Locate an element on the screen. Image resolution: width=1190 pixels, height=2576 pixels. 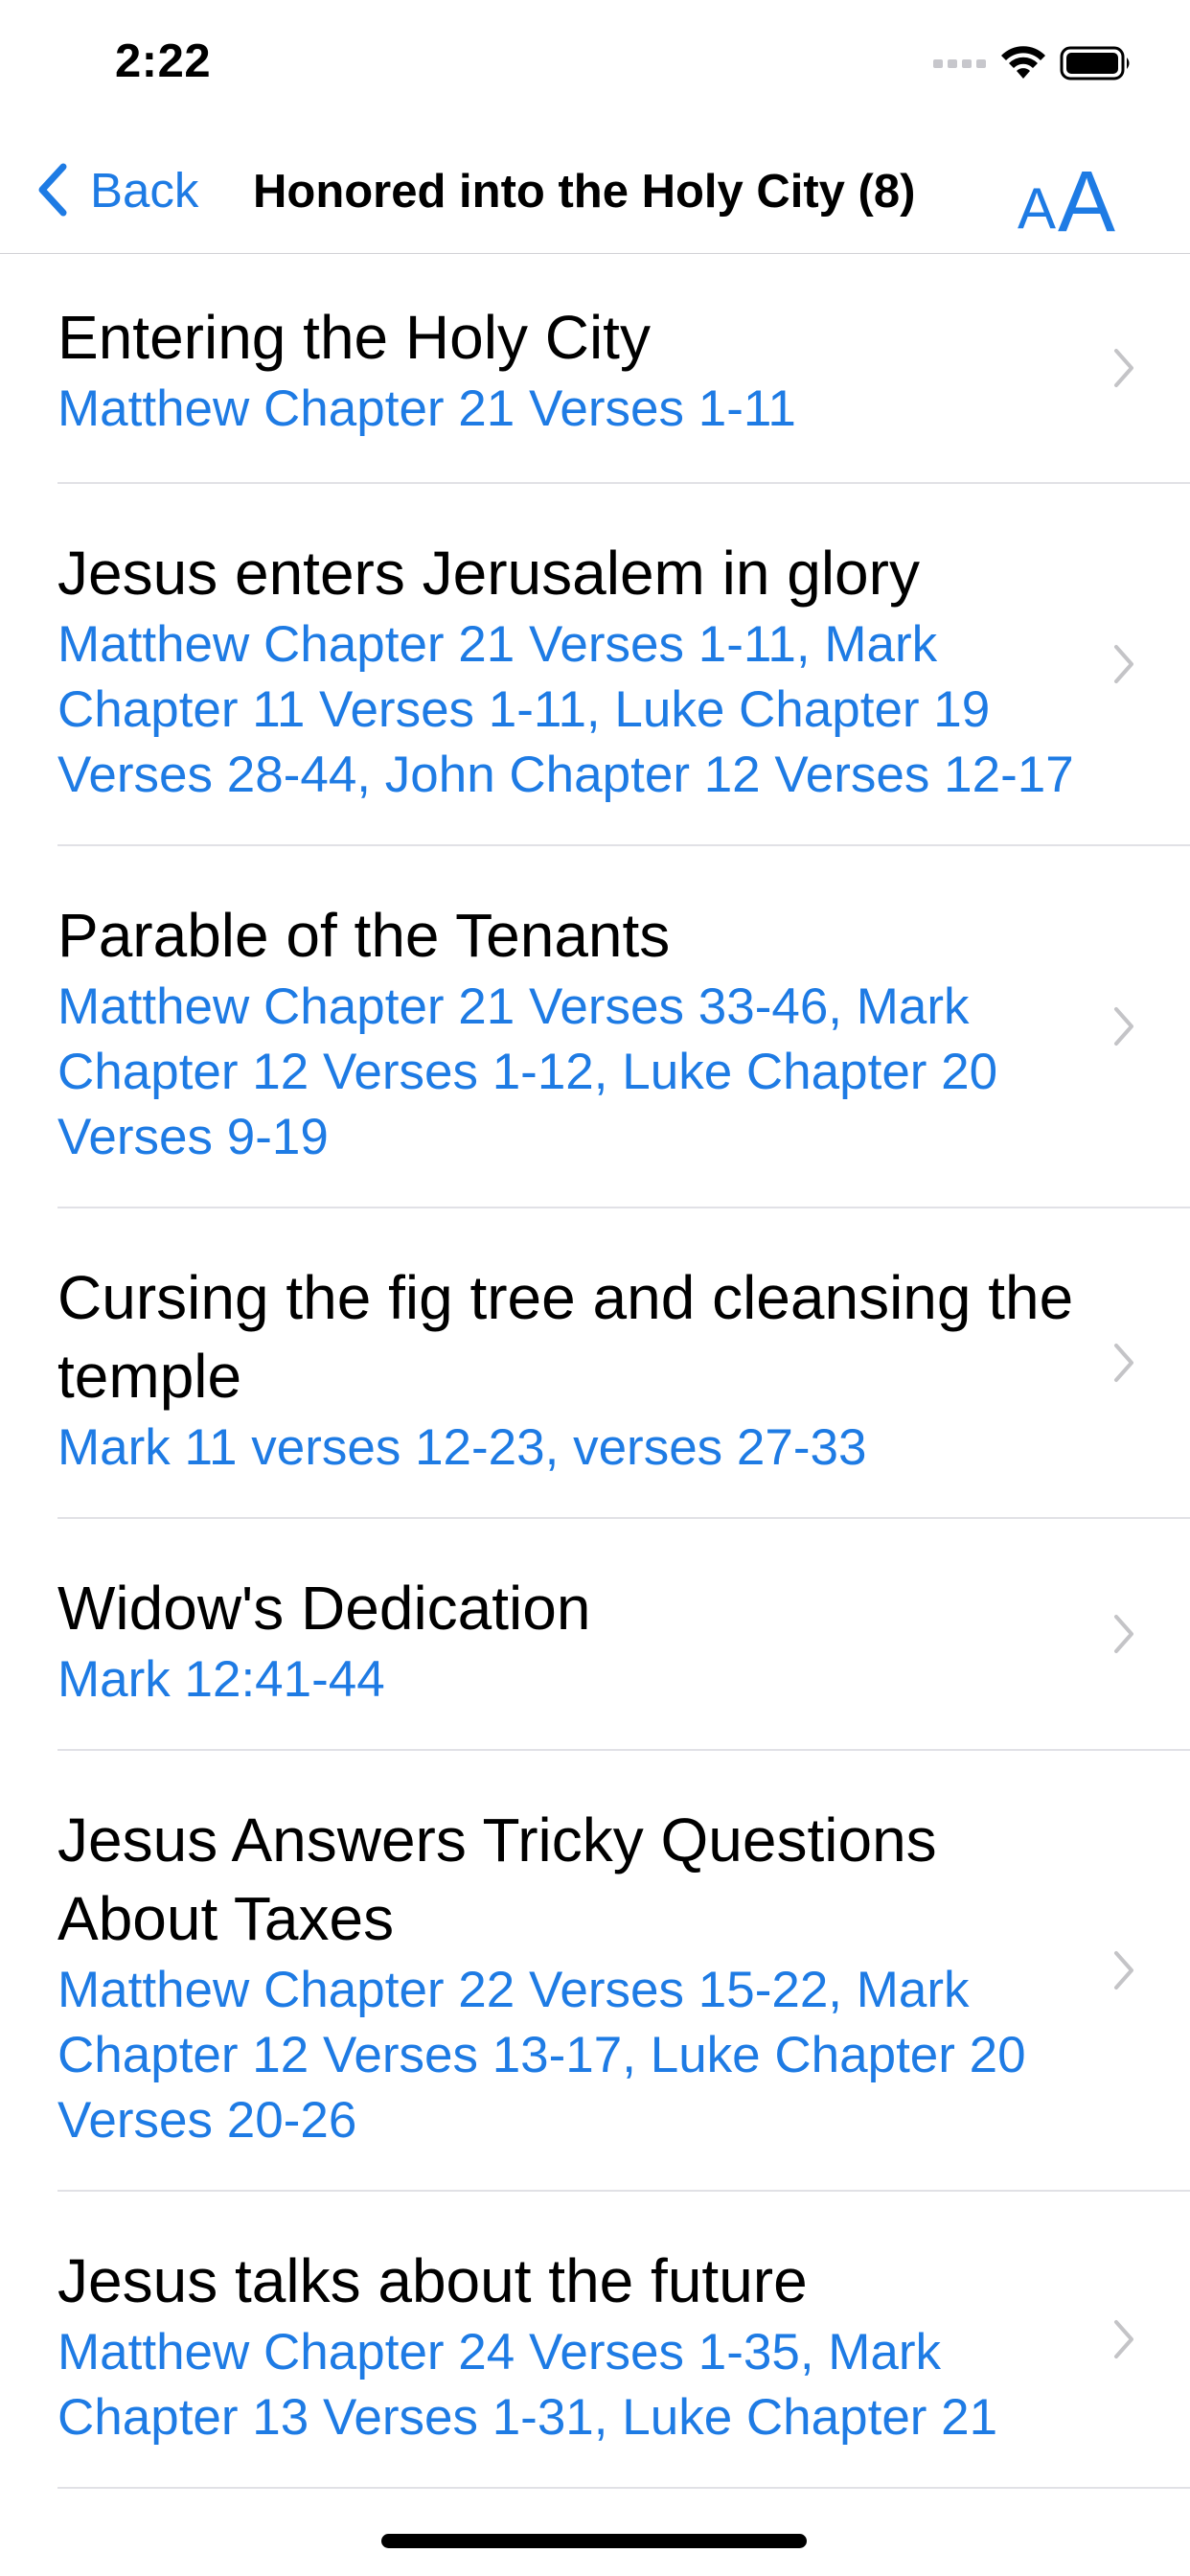
item-references: Mark 11 verses 12-23, verses 27-33 is located at coordinates (462, 1447).